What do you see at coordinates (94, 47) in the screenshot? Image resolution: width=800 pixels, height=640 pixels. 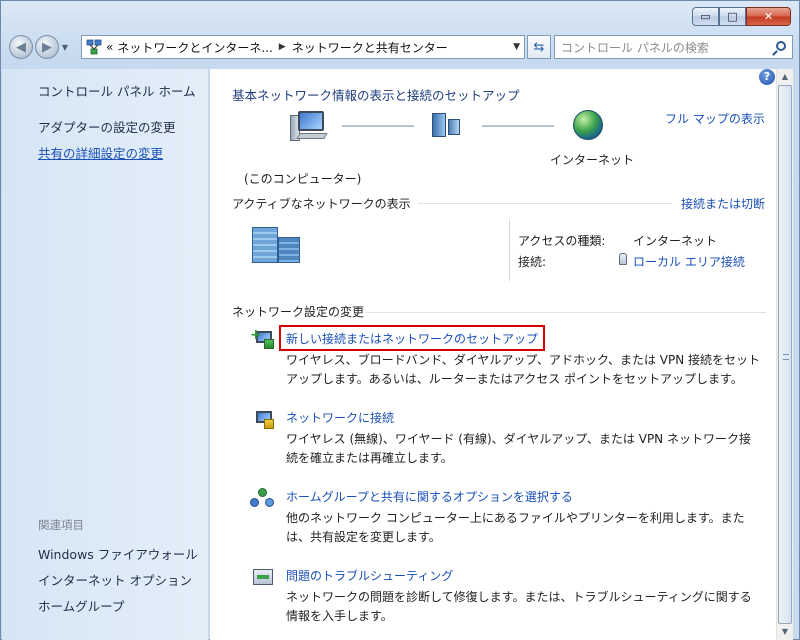 I see `network-center-icon` at bounding box center [94, 47].